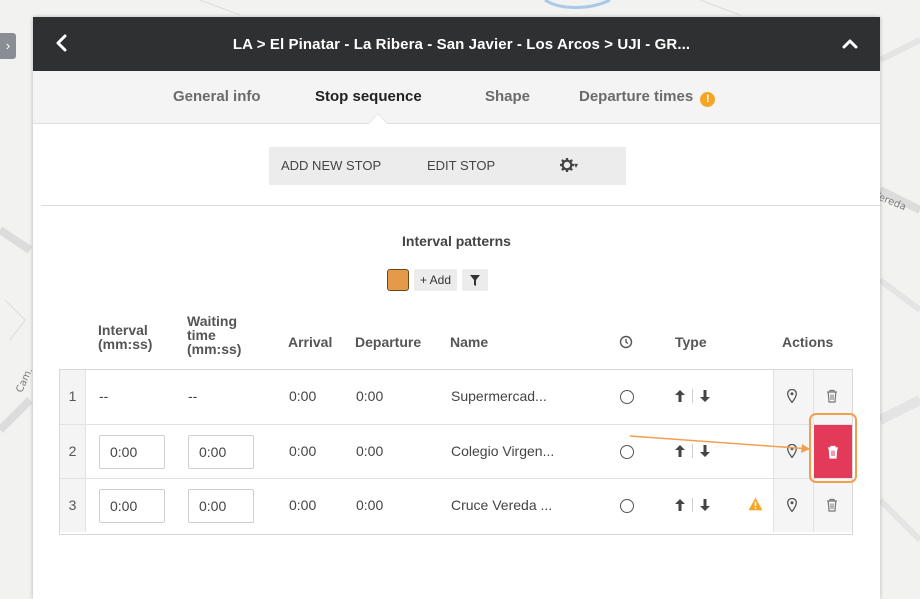 This screenshot has width=920, height=599. Describe the element at coordinates (460, 205) in the screenshot. I see `section-divider` at that location.